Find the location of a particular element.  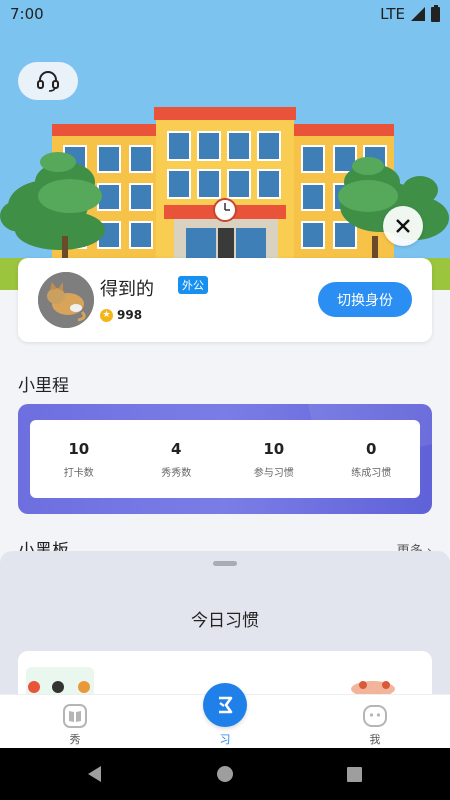

tab-label: 习 is located at coordinates (225, 739).